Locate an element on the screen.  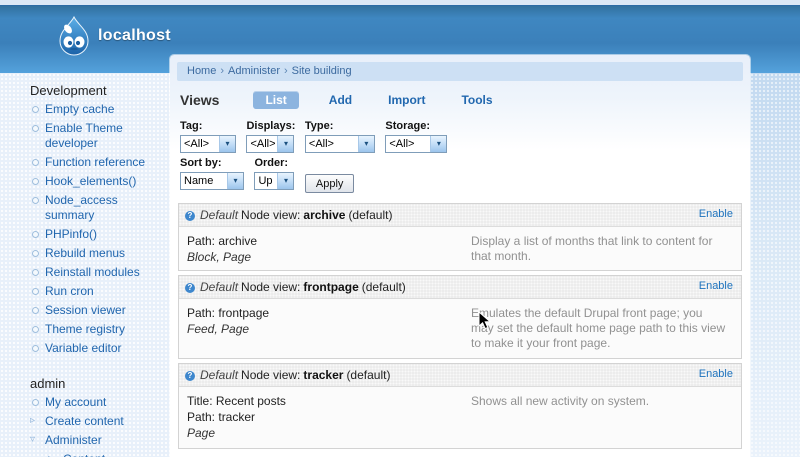
breadcrumb-administer-link: Administer is located at coordinates (254, 71).